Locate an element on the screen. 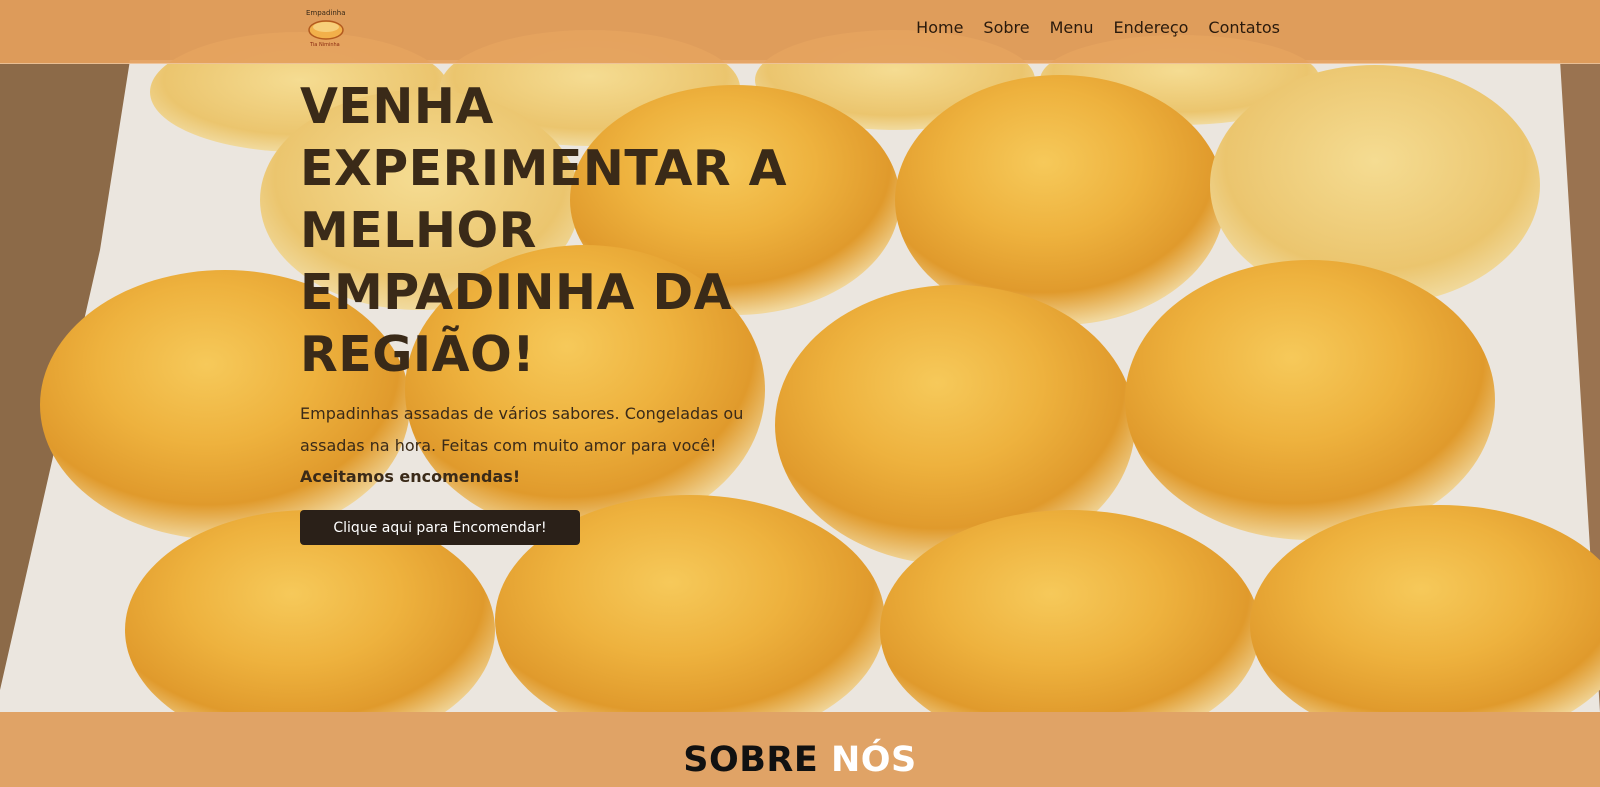 The image size is (1600, 787). about-title-word2: NÓS is located at coordinates (873, 760).